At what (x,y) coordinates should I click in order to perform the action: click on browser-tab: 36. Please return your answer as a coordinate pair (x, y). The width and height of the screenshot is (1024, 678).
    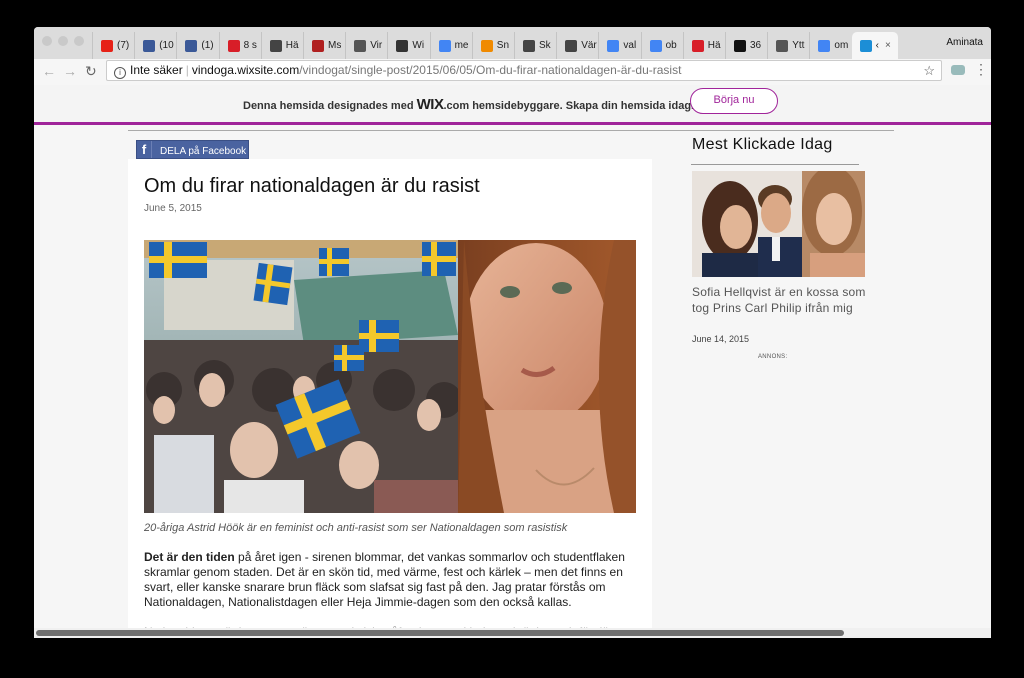
    Looking at the image, I should click on (746, 45).